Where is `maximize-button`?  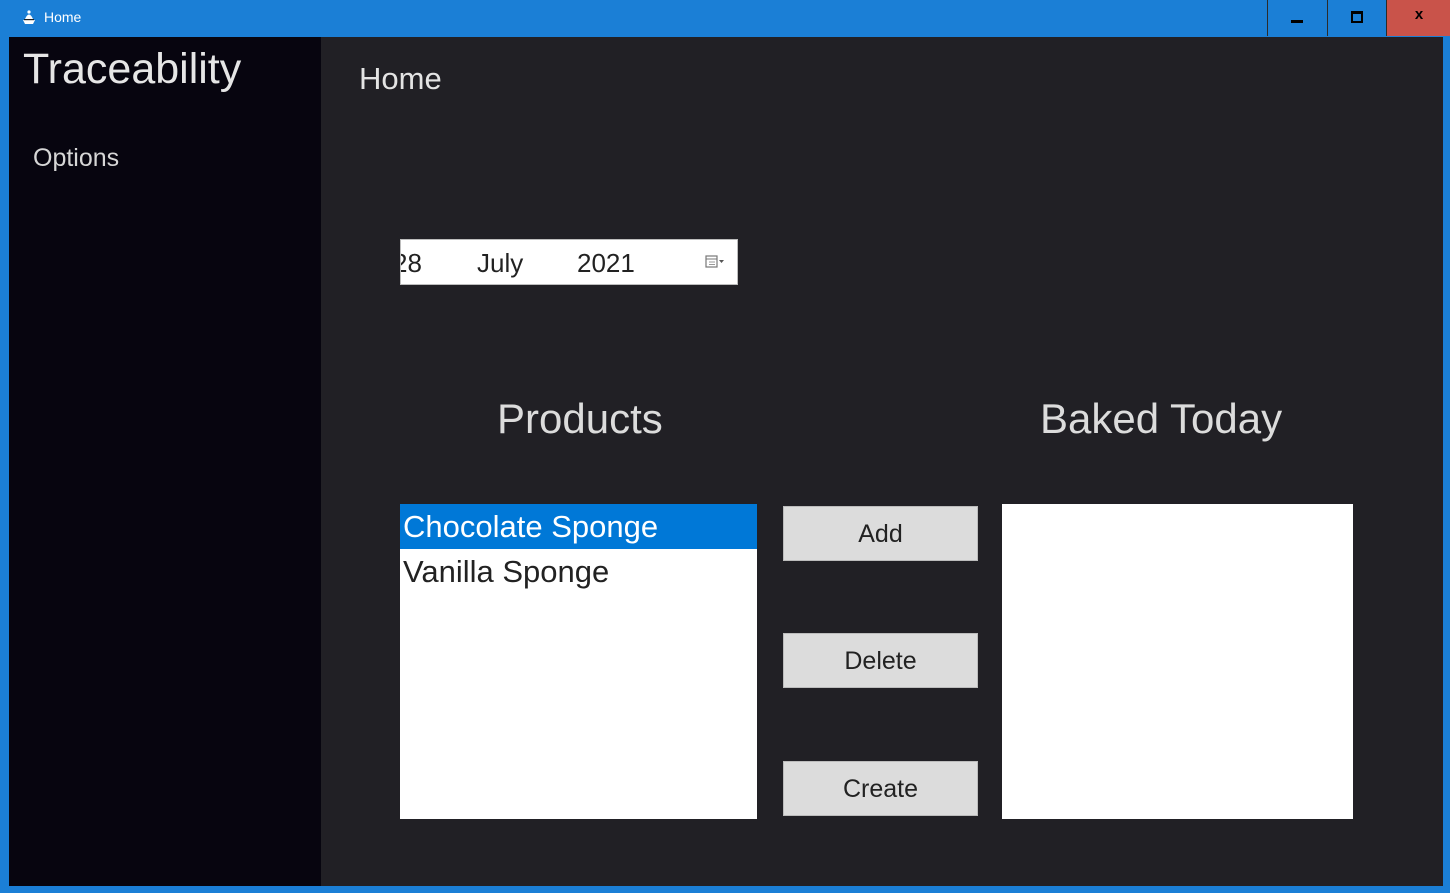
maximize-button is located at coordinates (1356, 18).